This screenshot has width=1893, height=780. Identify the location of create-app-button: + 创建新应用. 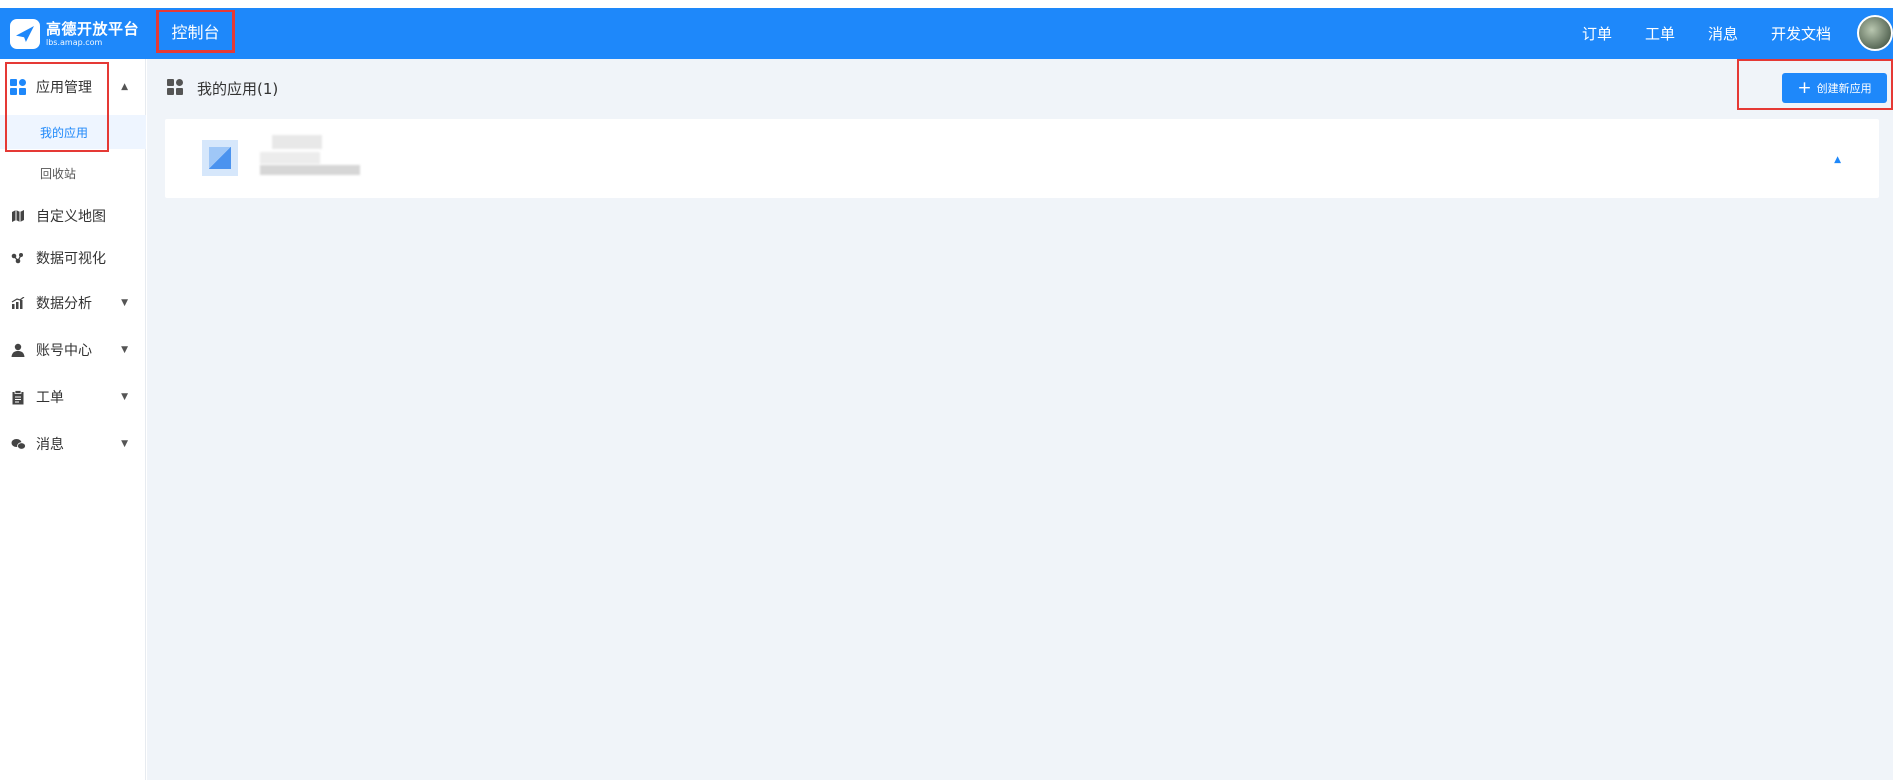
(1834, 88).